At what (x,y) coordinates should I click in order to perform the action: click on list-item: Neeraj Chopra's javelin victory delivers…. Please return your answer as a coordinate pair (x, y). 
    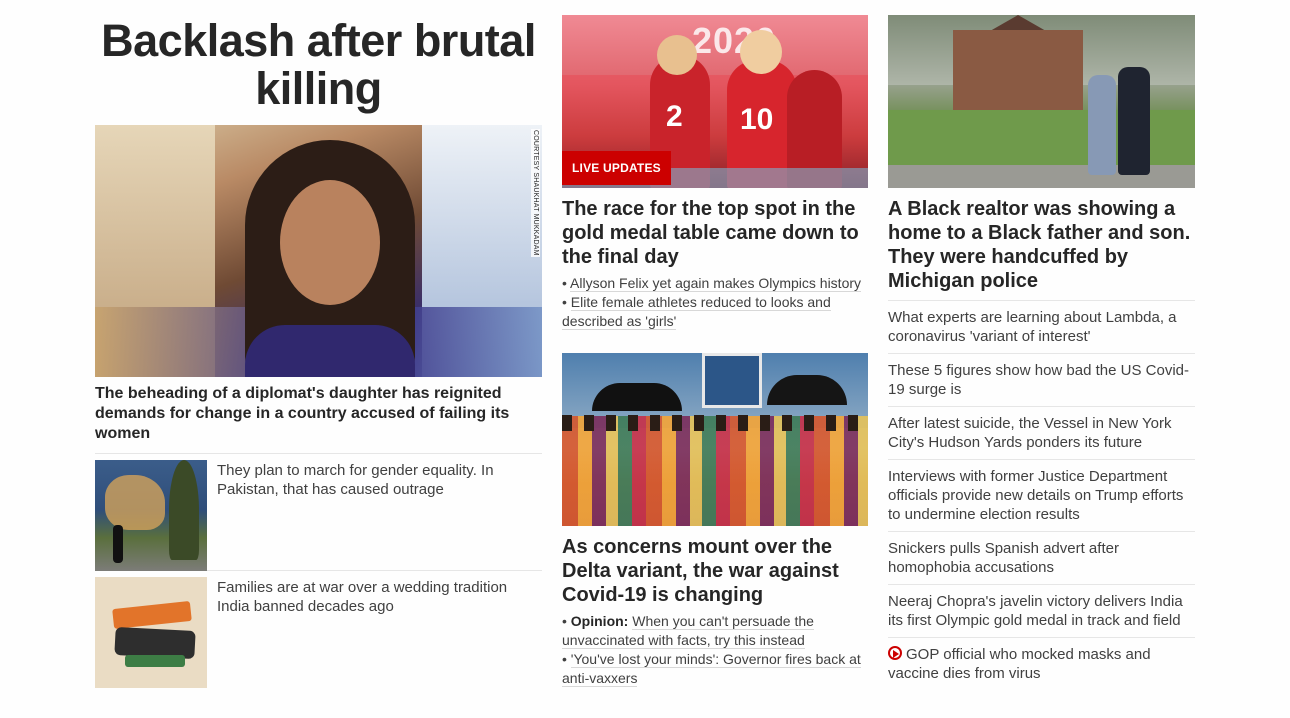
    Looking at the image, I should click on (1041, 610).